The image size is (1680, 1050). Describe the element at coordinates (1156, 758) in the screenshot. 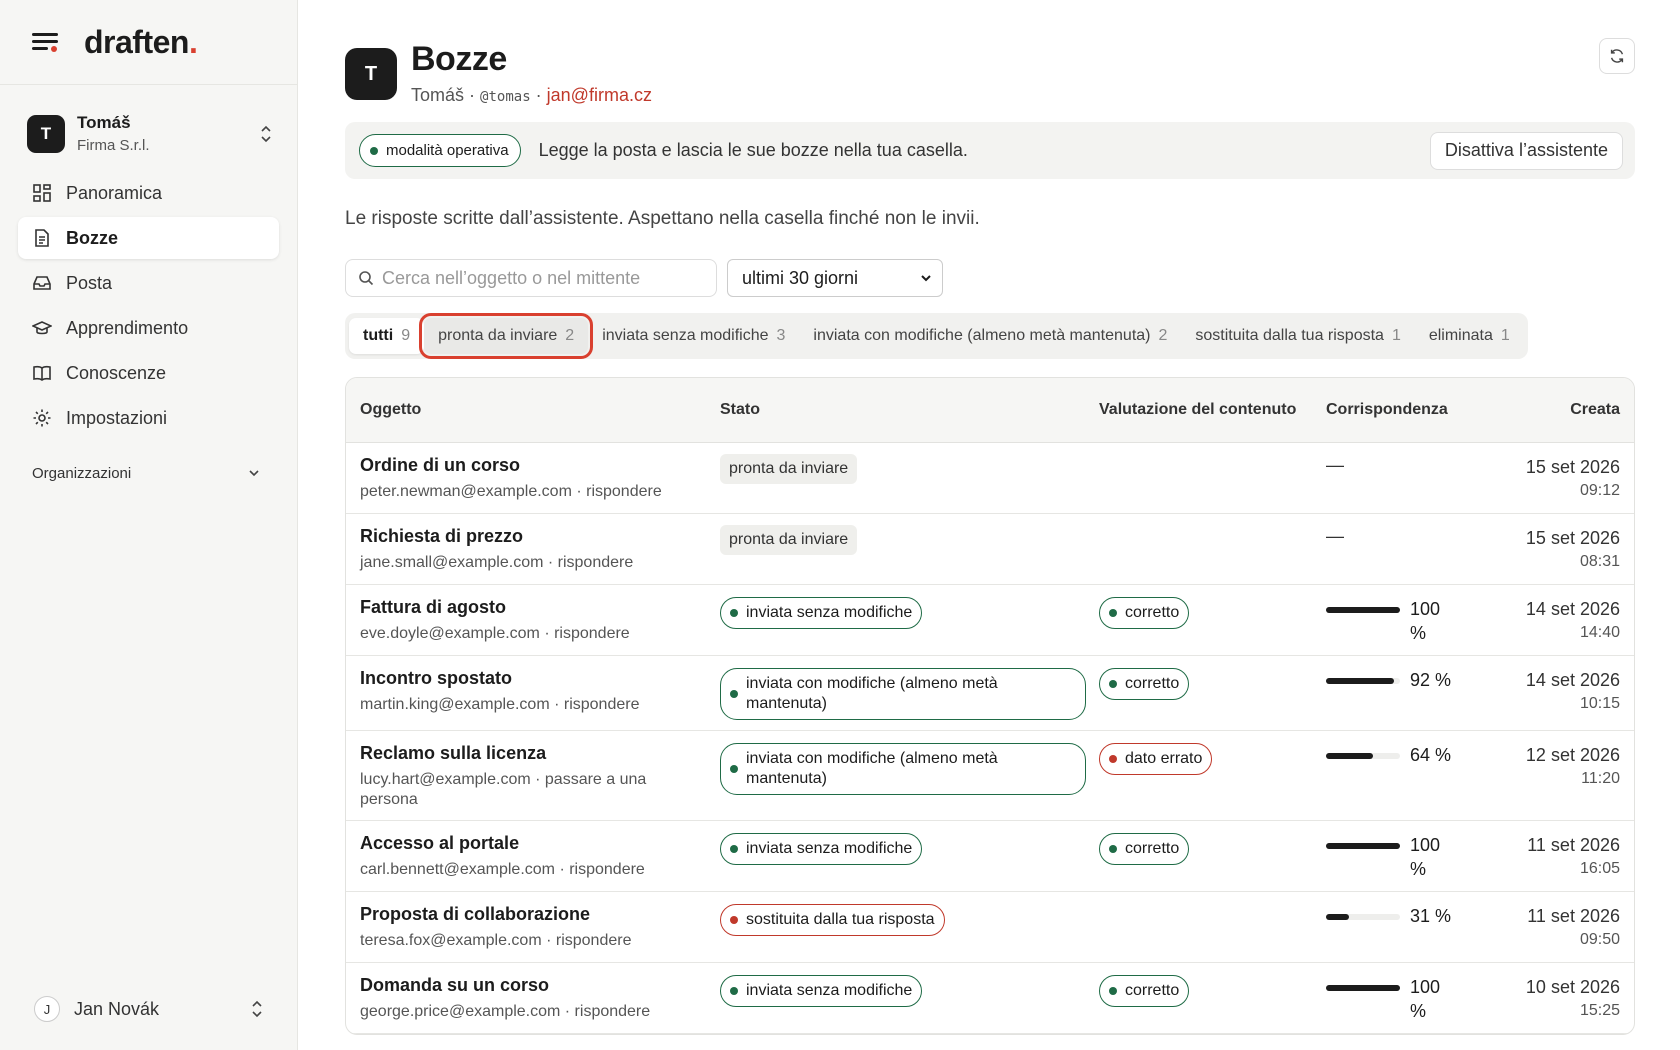

I see `rating-badge: dato errato` at that location.